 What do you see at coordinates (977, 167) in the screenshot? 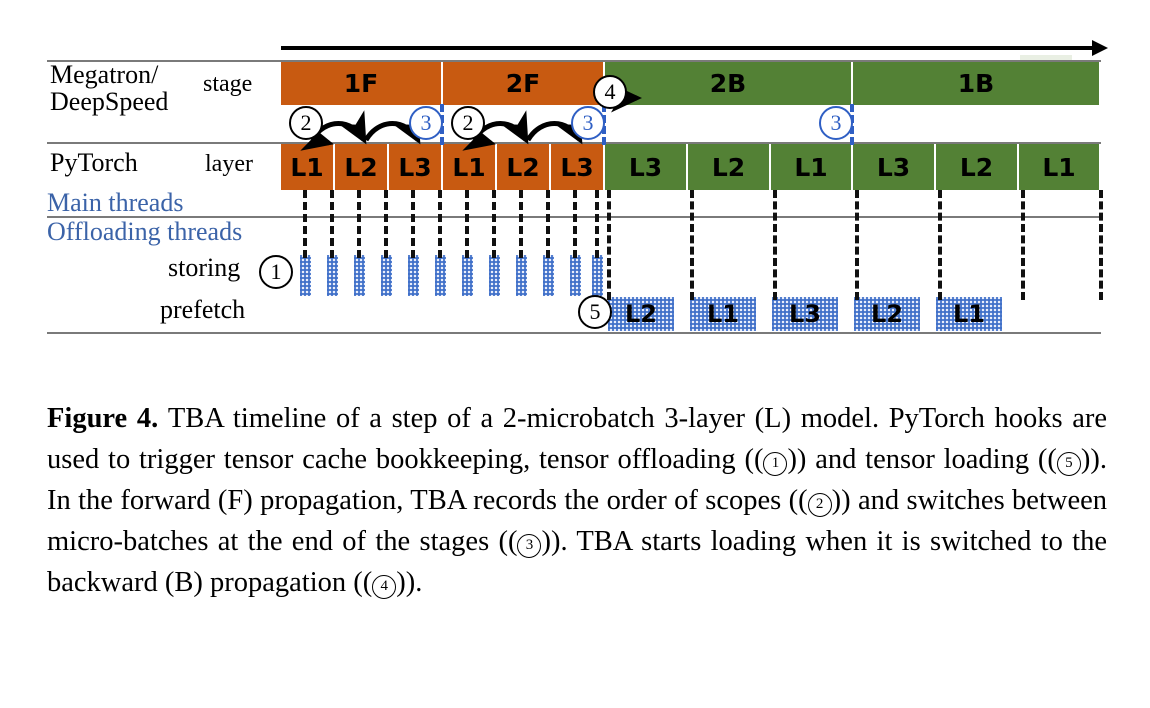
I see `layer-block-L2-10: L2` at bounding box center [977, 167].